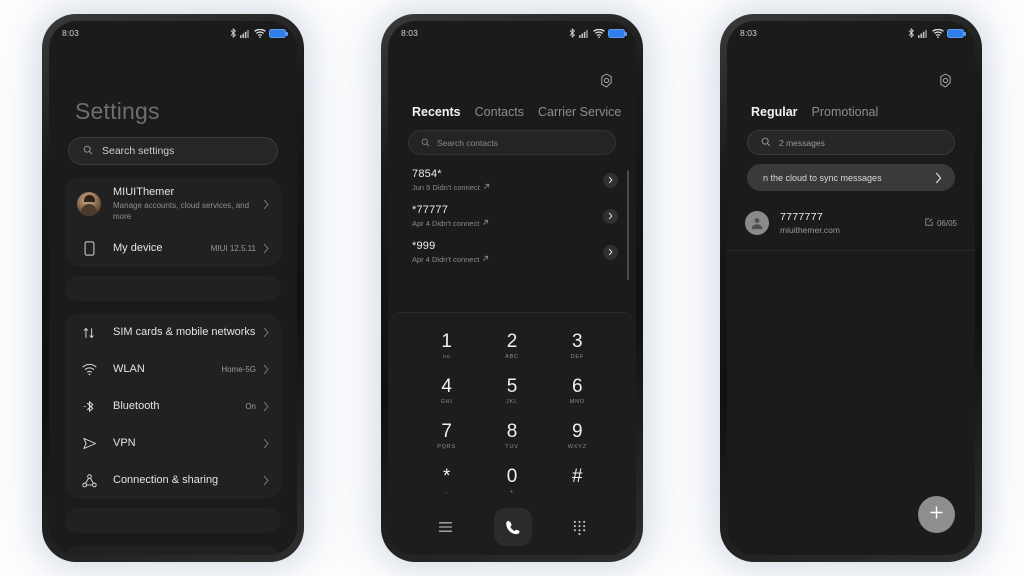 The height and width of the screenshot is (576, 1024). Describe the element at coordinates (512, 476) in the screenshot. I see `key-digit: 0` at that location.